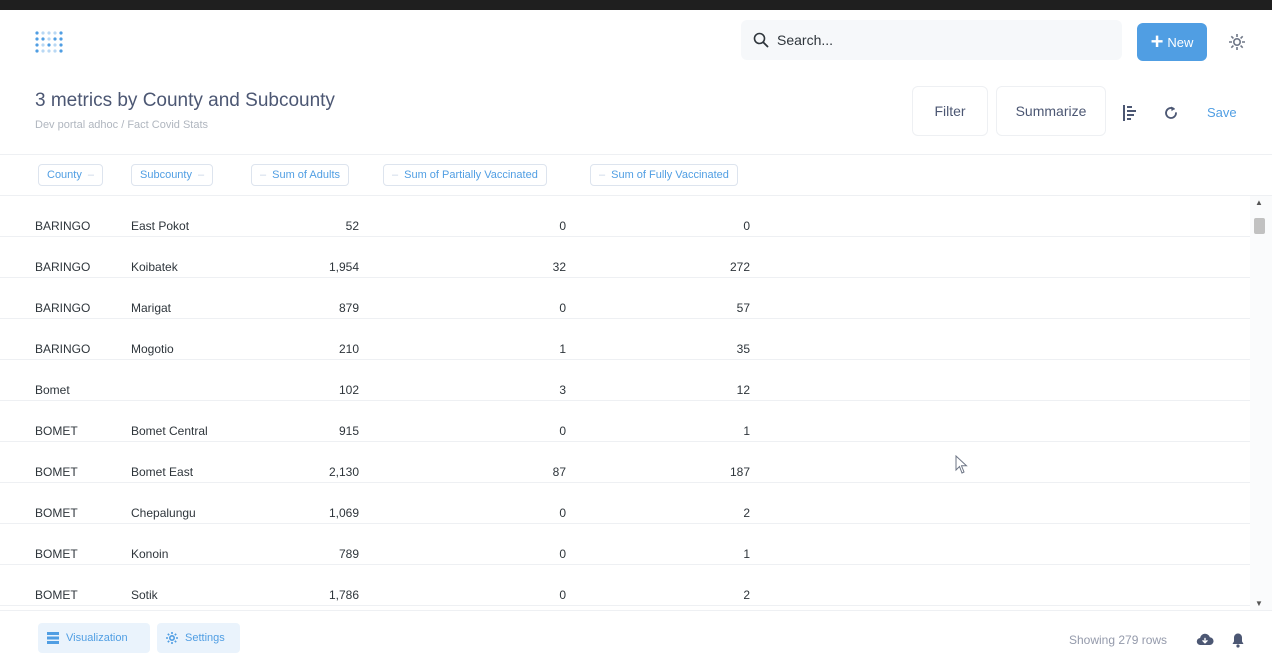  I want to click on table-row: BARINGO Marigat 879 0 57, so click(625, 298).